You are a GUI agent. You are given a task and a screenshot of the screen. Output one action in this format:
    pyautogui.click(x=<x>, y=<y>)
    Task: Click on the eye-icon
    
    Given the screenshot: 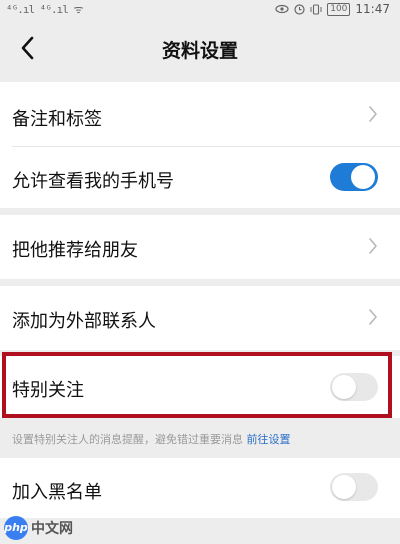 What is the action you would take?
    pyautogui.click(x=282, y=9)
    